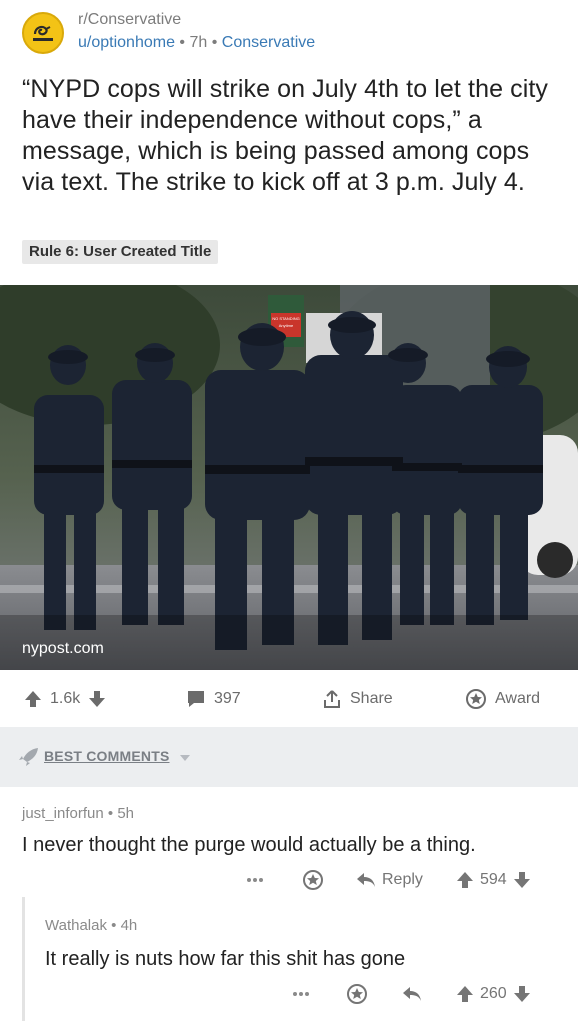  I want to click on comment-sort-label: BEST COMMENTS, so click(107, 756).